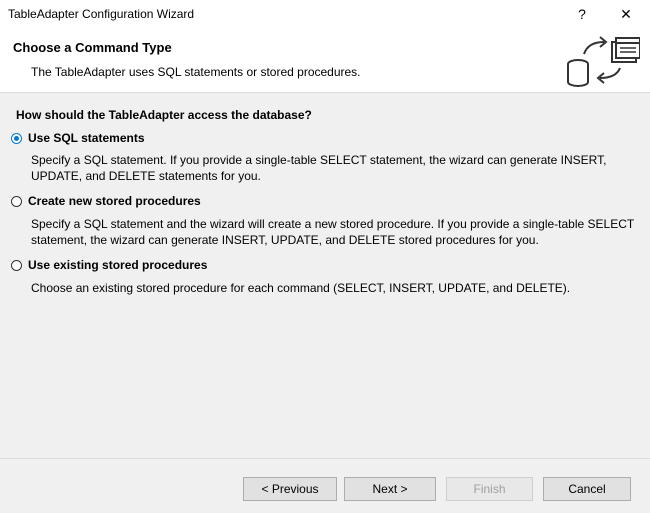 This screenshot has width=650, height=513. Describe the element at coordinates (16, 265) in the screenshot. I see `radio-existing-procedures` at that location.